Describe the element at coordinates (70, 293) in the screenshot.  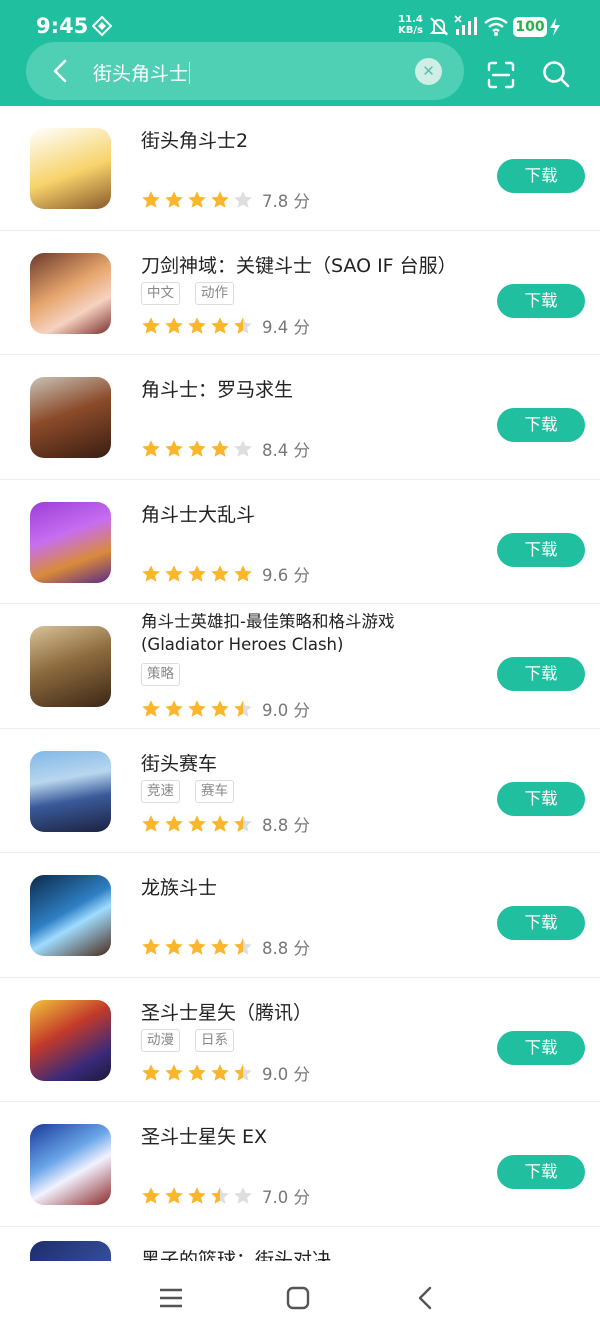
I see `anime-girl-icon` at that location.